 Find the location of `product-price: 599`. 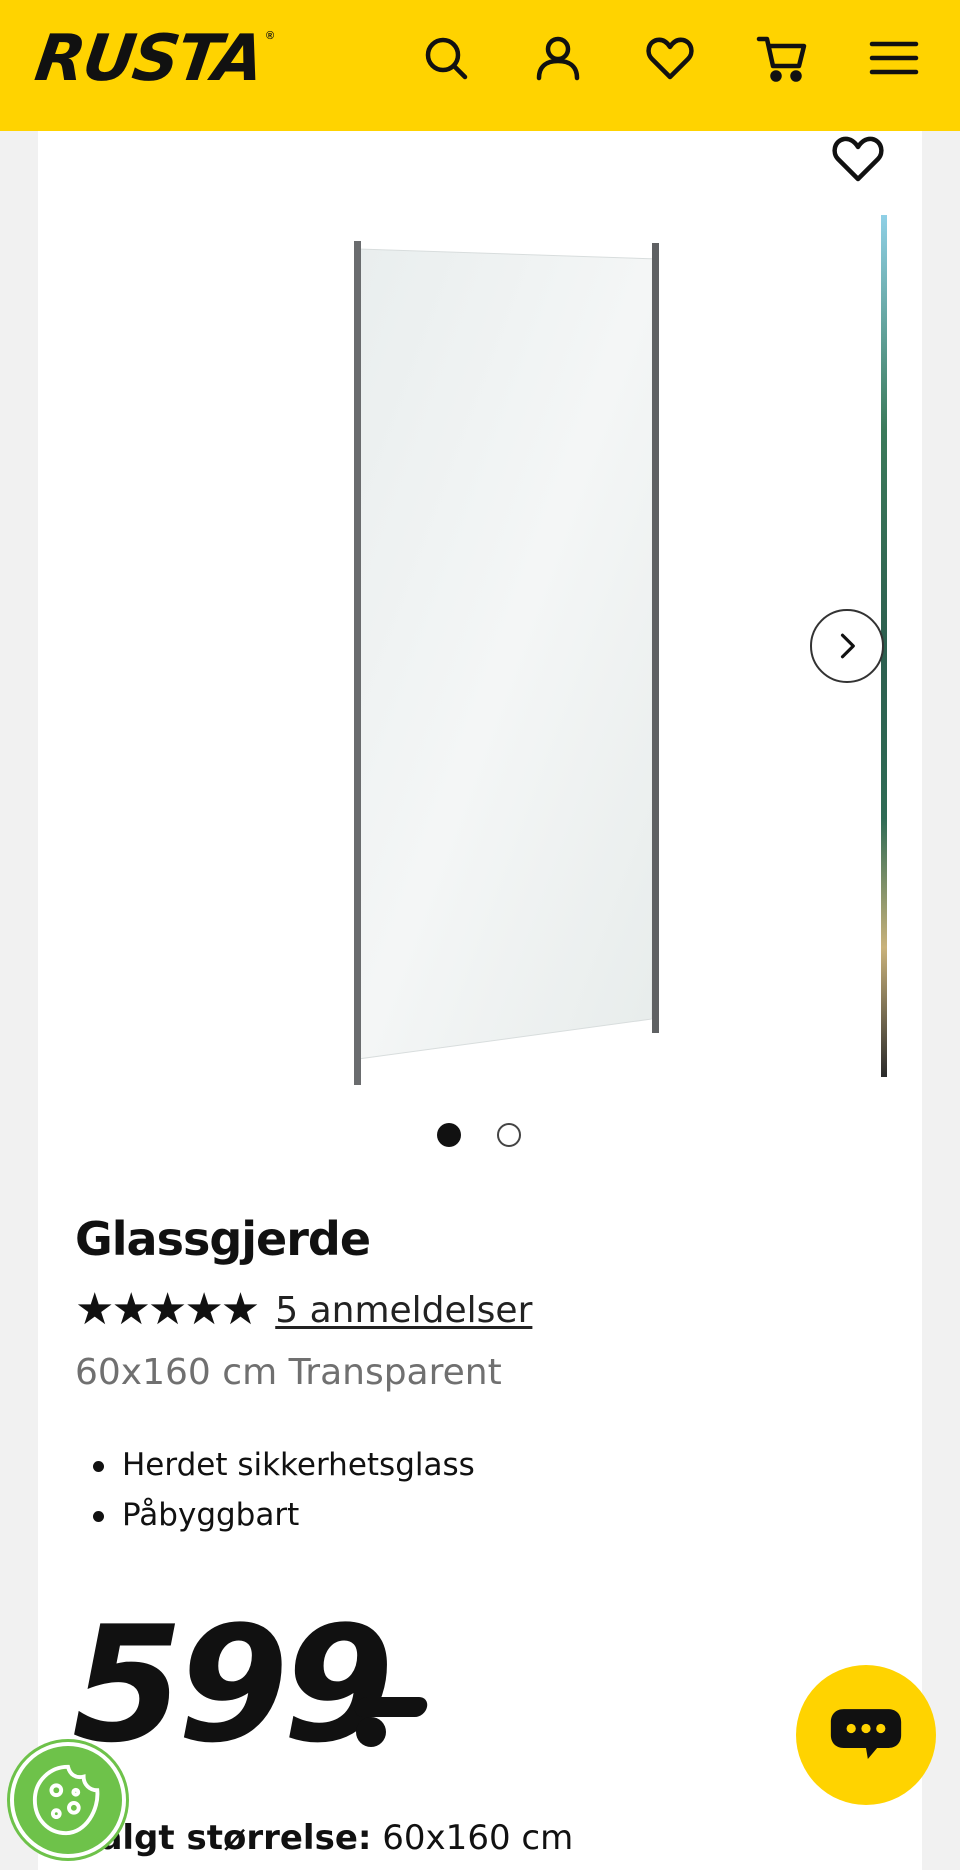

product-price: 599 is located at coordinates (233, 1684).